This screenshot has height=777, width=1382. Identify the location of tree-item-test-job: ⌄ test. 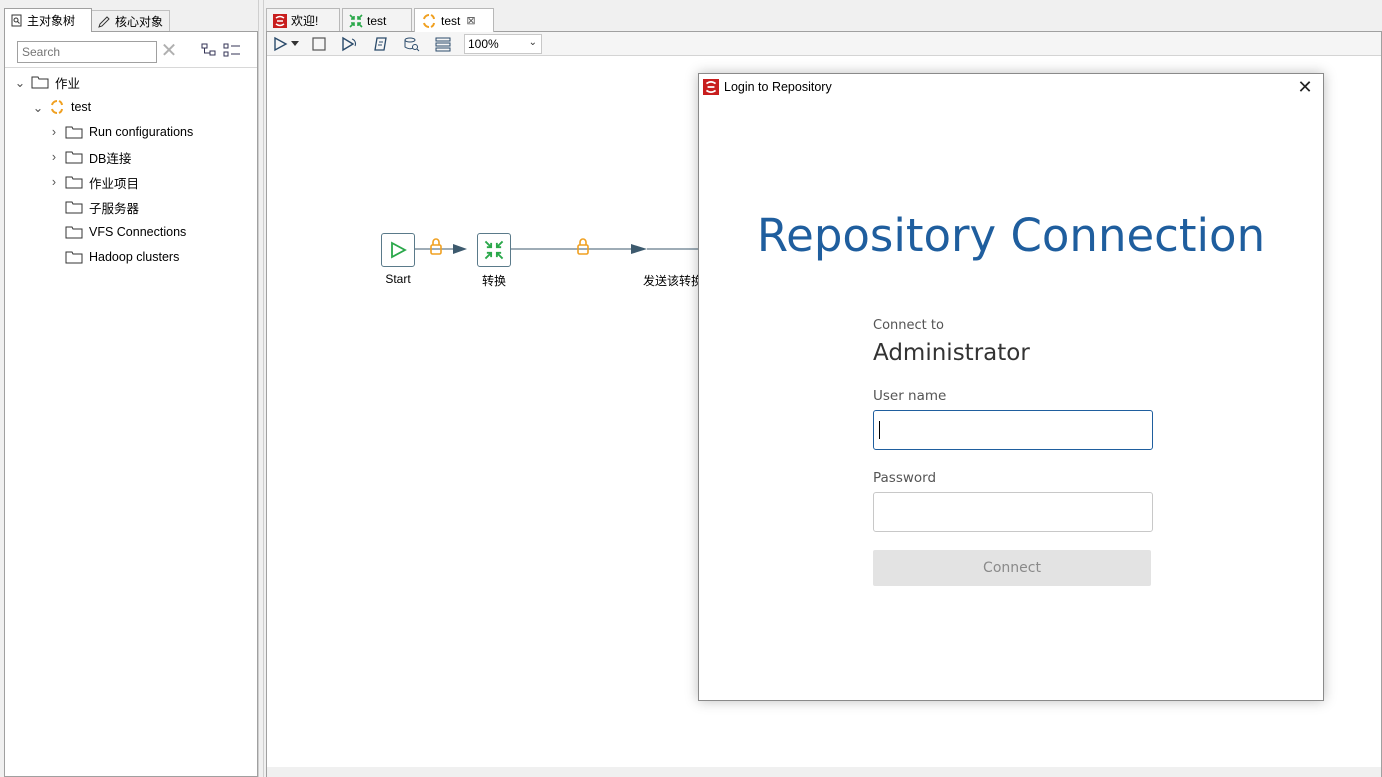
(61, 107).